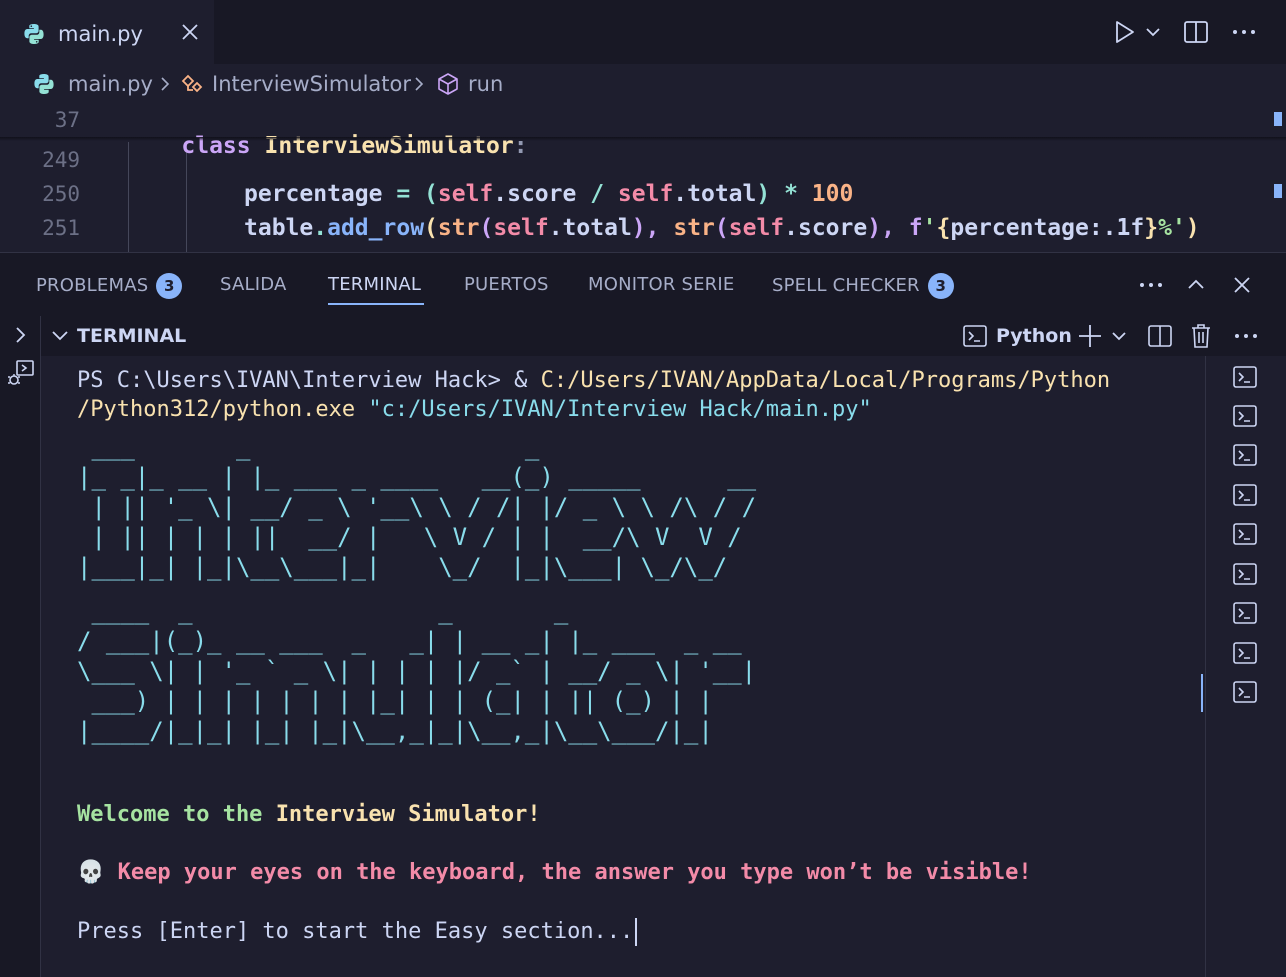 This screenshot has height=977, width=1286. I want to click on breadcrumb-class: InterviewSimulator, so click(295, 84).